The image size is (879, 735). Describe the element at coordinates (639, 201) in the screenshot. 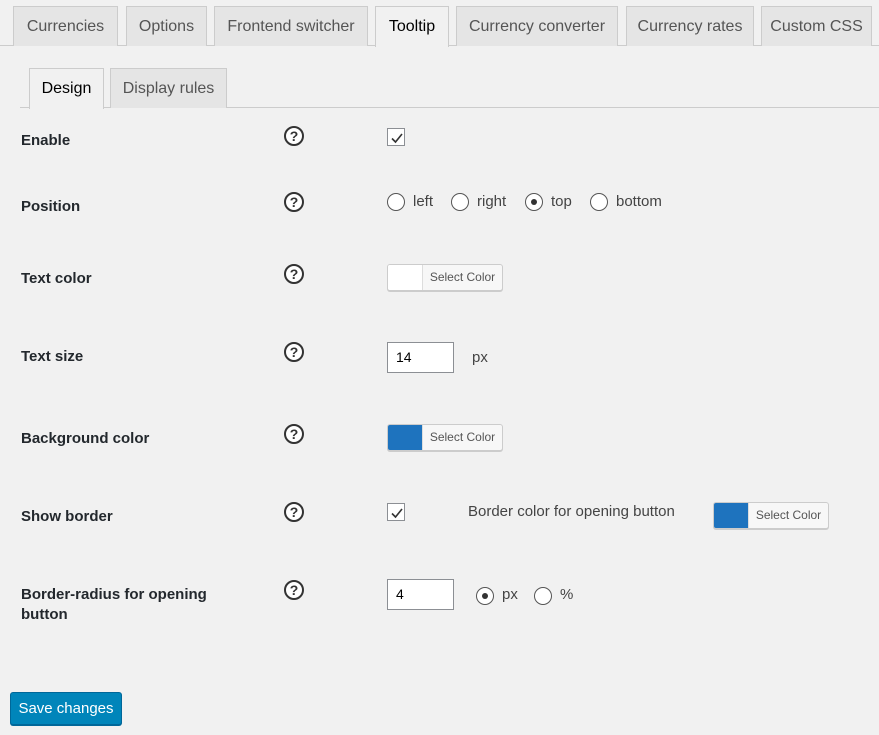

I see `position-label-bottom: bottom` at that location.